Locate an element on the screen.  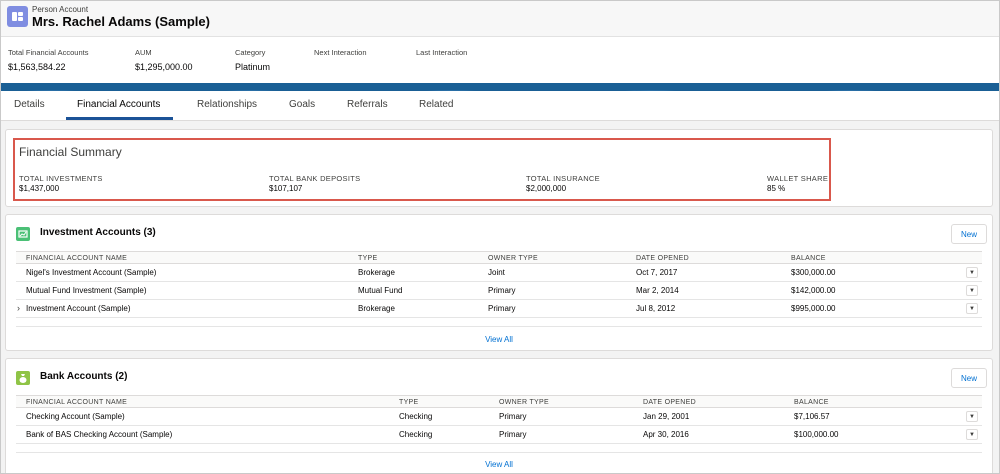
account-name-link: Nigel's Investment Account (Sample) is located at coordinates (91, 272).